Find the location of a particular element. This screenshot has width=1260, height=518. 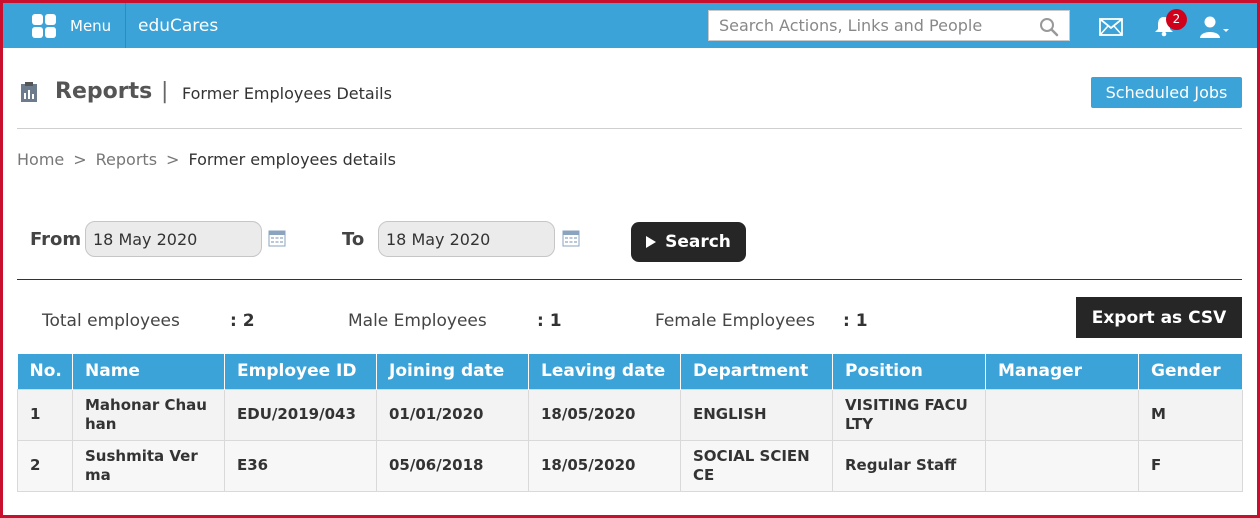

page-title: Reports is located at coordinates (104, 91).